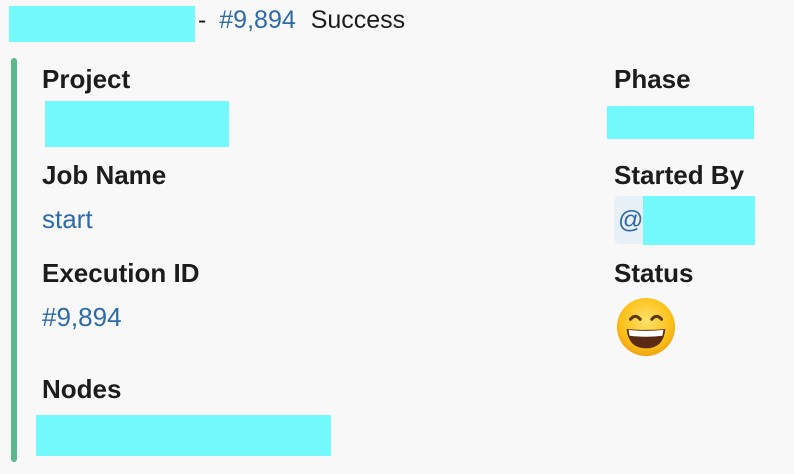  Describe the element at coordinates (82, 317) in the screenshot. I see `execution-id-link: #9,894` at that location.